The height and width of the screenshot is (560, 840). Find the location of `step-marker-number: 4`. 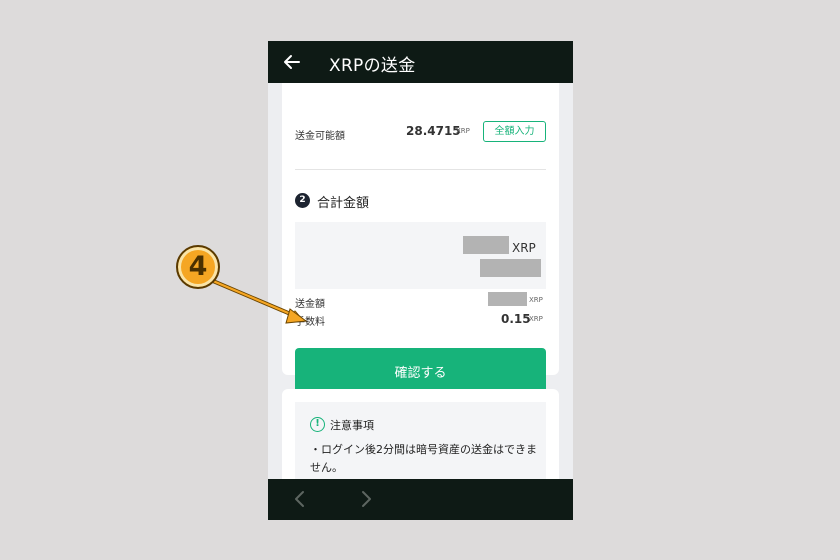

step-marker-number: 4 is located at coordinates (198, 266).